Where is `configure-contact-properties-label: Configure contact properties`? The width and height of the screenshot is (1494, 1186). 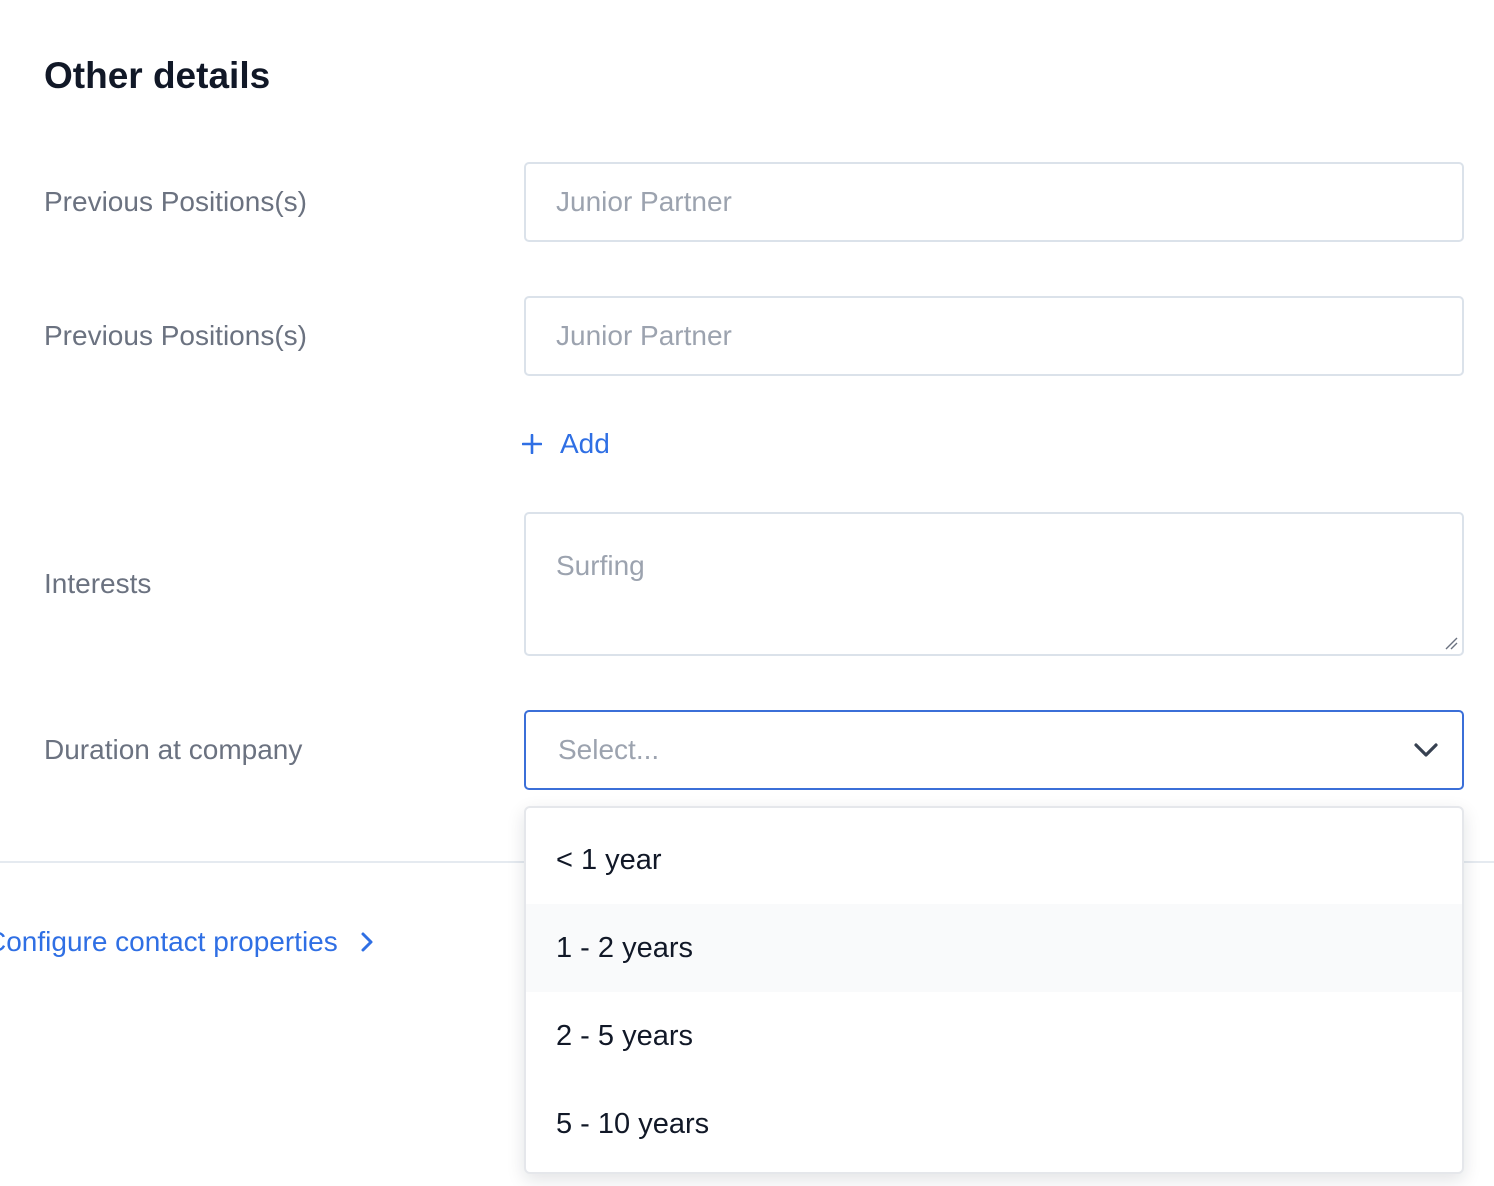
configure-contact-properties-label: Configure contact properties is located at coordinates (169, 941).